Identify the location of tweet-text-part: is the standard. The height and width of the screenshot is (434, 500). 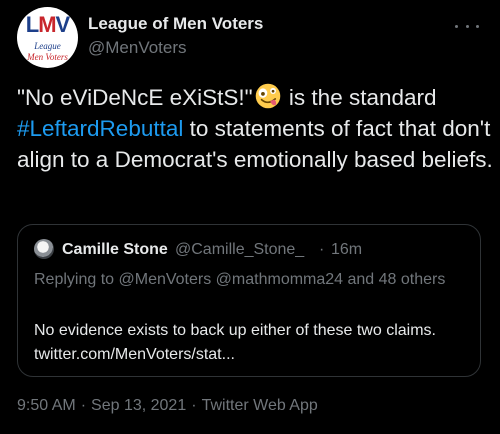
(359, 97).